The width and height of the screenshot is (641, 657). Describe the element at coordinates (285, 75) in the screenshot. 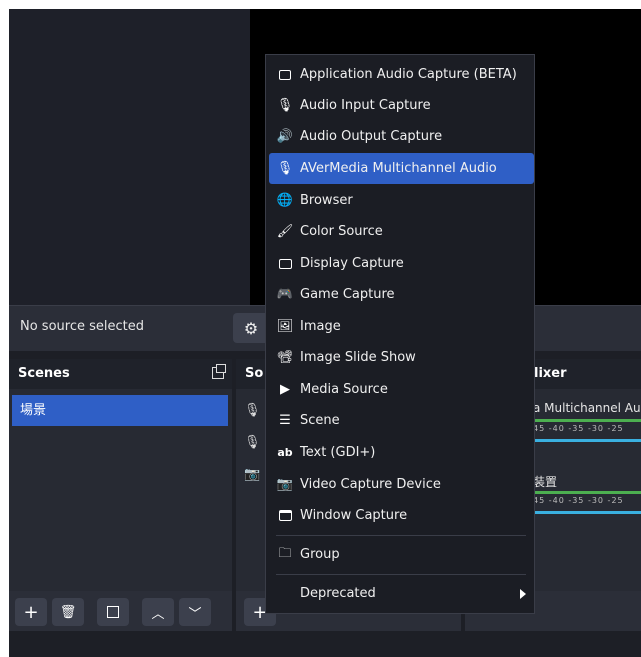

I see `app-audio-icon` at that location.